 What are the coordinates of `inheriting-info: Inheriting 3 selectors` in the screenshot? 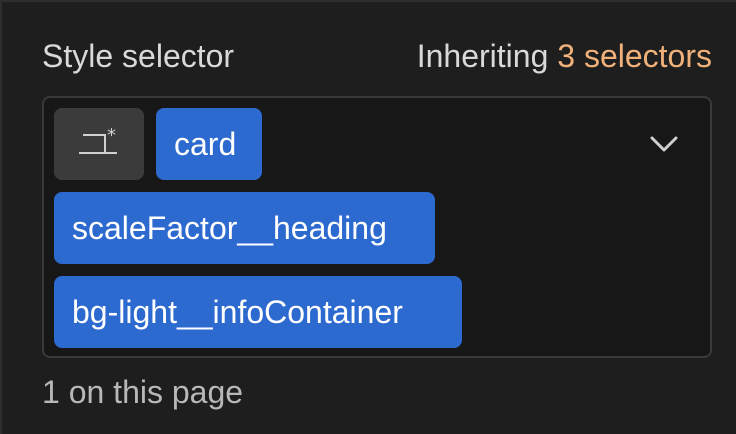 It's located at (564, 56).